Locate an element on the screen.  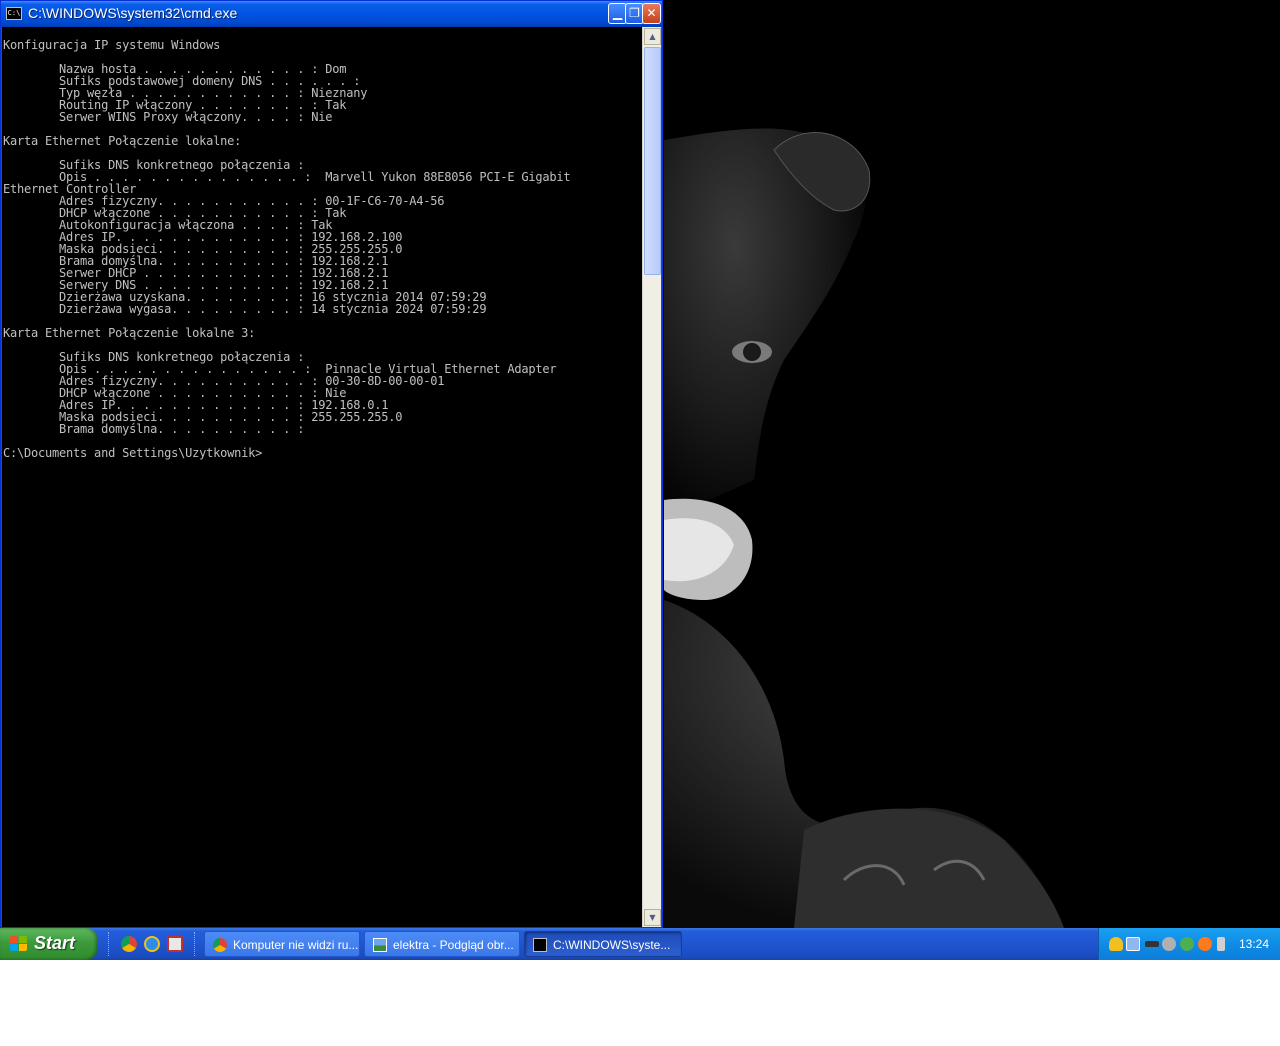
antivirus-icon is located at coordinates (1187, 944).